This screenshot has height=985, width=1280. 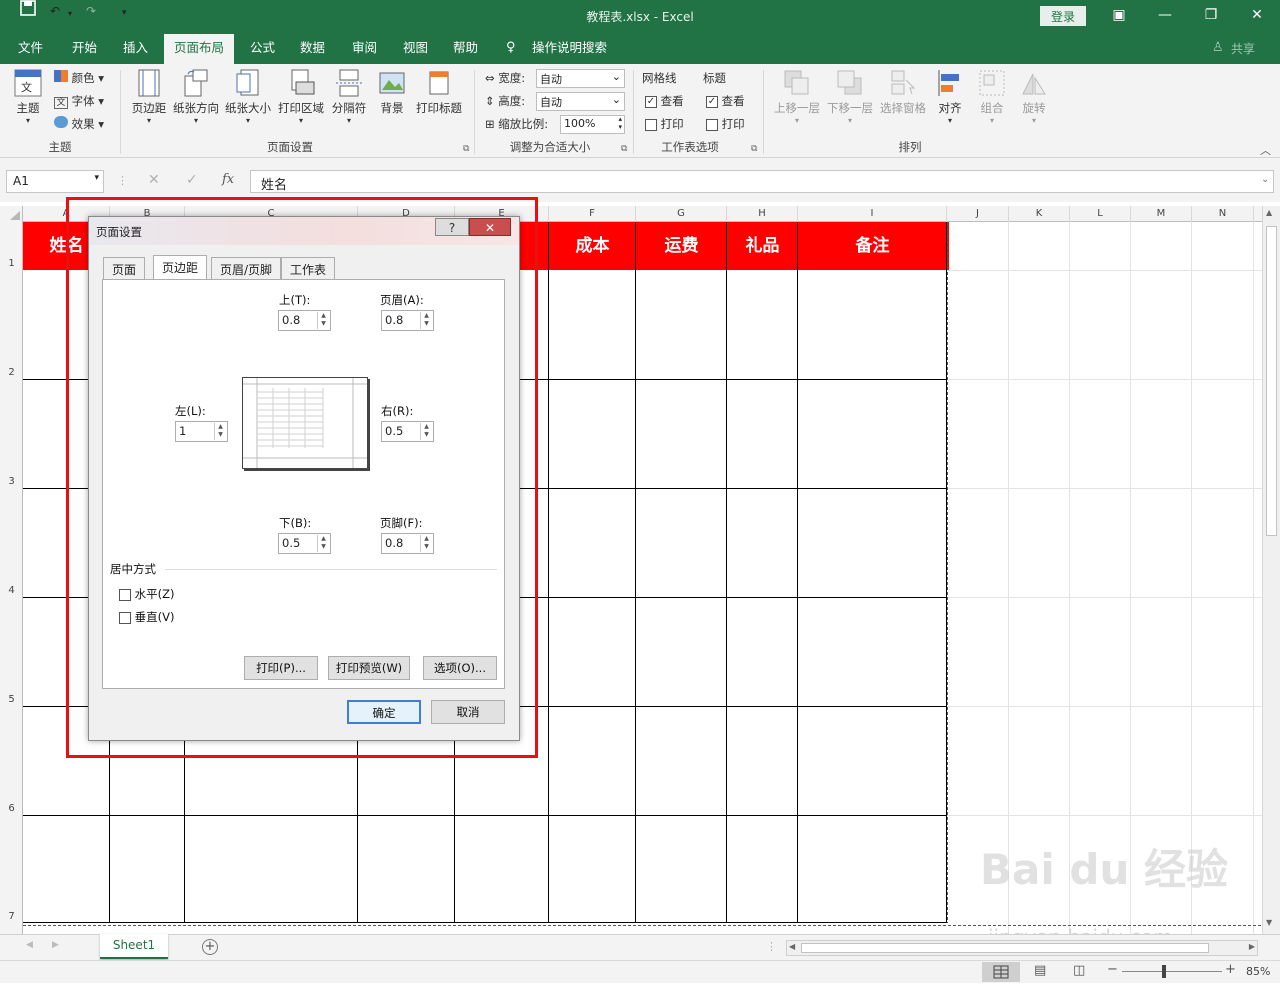 I want to click on expand-formula-bar-icon: ⌄, so click(x=1265, y=179).